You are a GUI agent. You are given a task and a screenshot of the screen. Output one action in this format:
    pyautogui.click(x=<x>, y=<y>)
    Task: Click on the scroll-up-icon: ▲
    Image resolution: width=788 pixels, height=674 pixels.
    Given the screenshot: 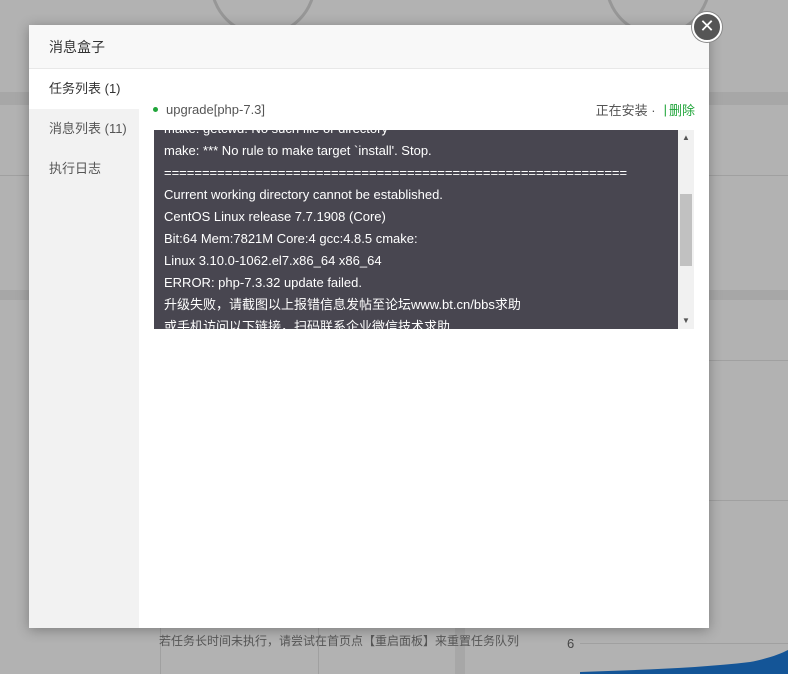 What is the action you would take?
    pyautogui.click(x=686, y=138)
    